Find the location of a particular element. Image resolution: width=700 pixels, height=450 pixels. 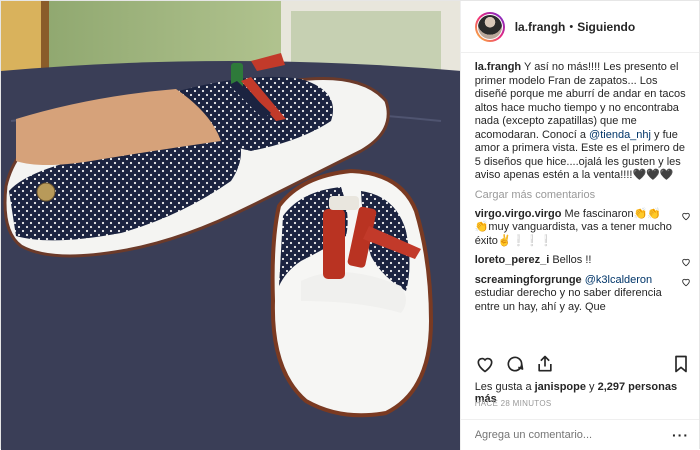

likes-prefix: Les gusta a is located at coordinates (504, 387).